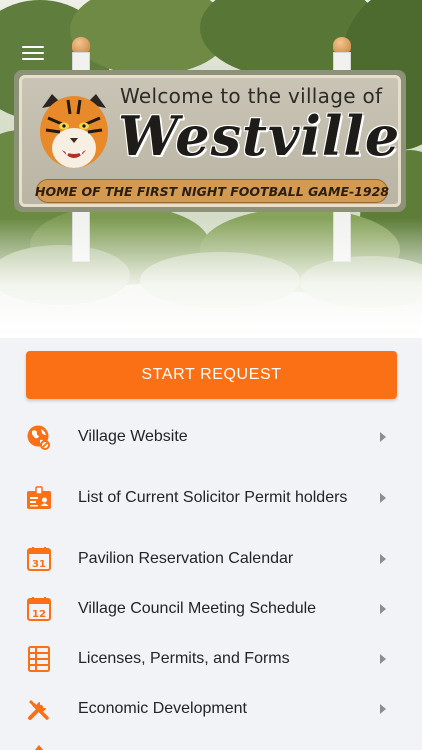  I want to click on calendar-31-icon: 31, so click(39, 559).